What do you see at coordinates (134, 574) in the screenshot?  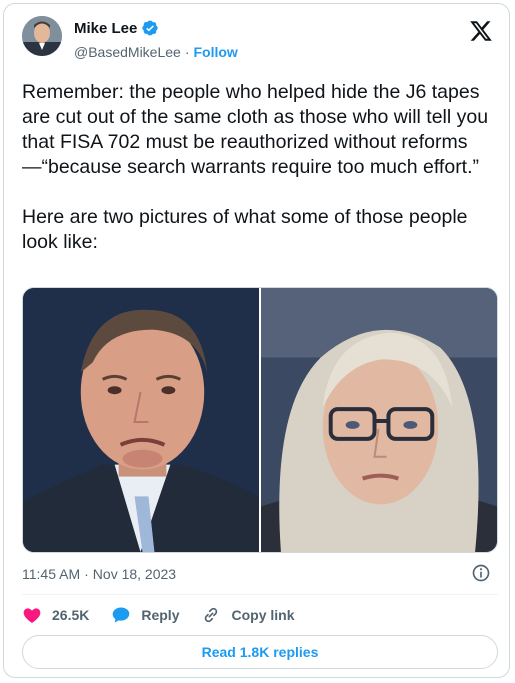 I see `tweet-date: Nov 18, 2023` at bounding box center [134, 574].